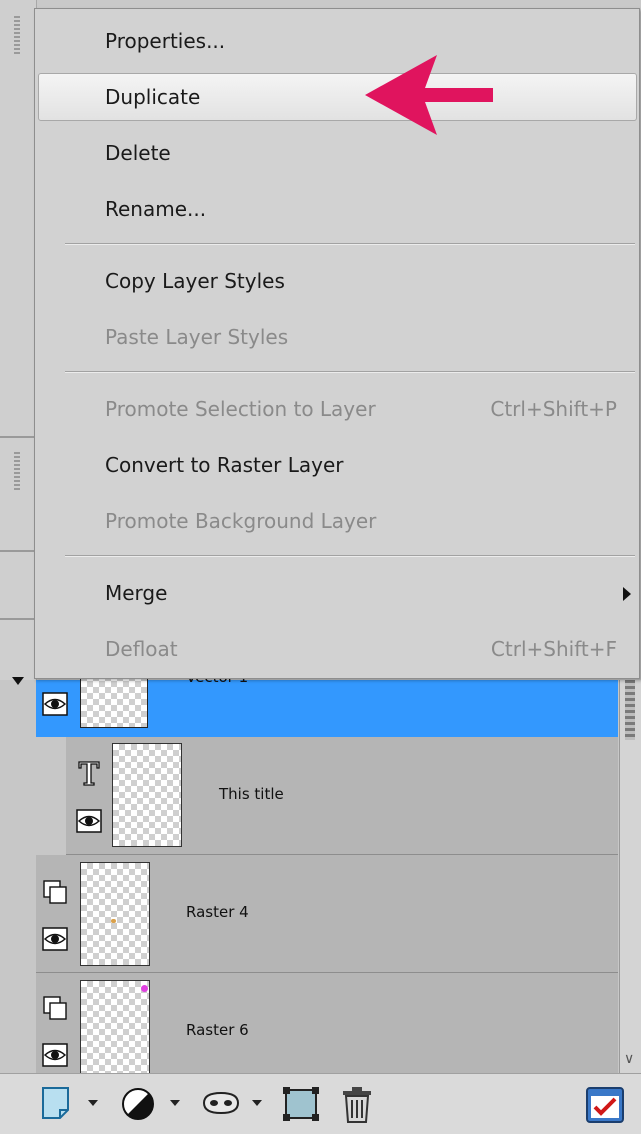  Describe the element at coordinates (630, 876) in the screenshot. I see `layers-scrollbar: ∨` at that location.